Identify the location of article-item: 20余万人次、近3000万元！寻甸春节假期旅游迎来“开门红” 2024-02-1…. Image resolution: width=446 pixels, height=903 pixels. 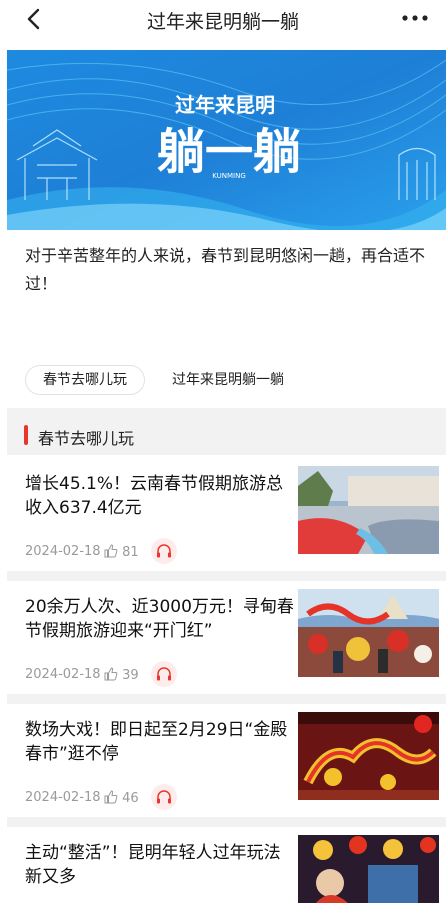
(226, 644).